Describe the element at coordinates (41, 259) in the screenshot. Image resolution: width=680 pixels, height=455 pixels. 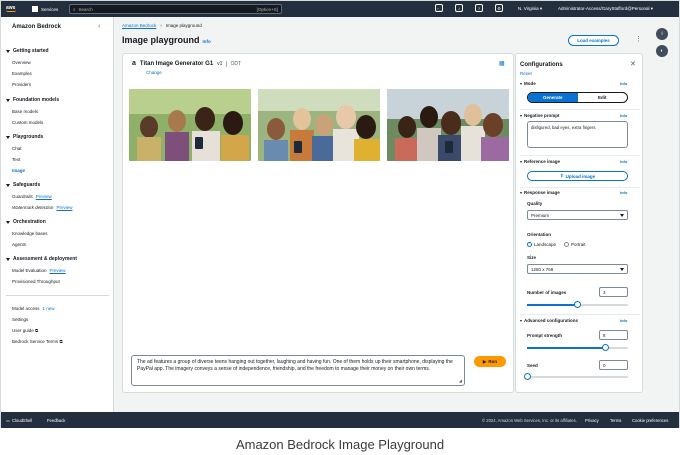
I see `sidebar-section-assessment-deployment: Assessment & deployment` at that location.